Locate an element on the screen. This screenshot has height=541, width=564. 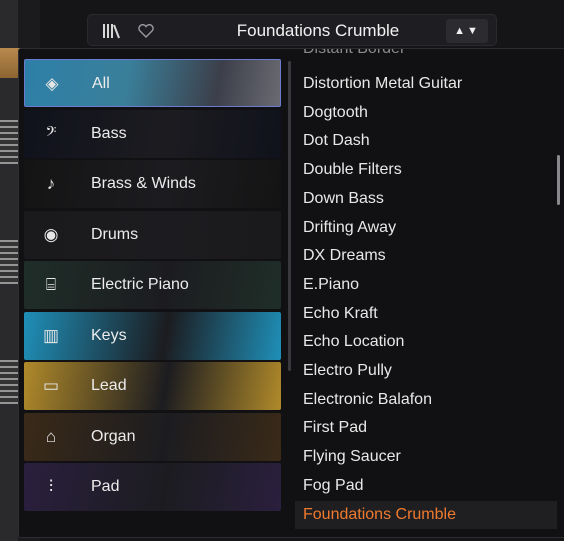
category-label: Lead is located at coordinates (109, 385).